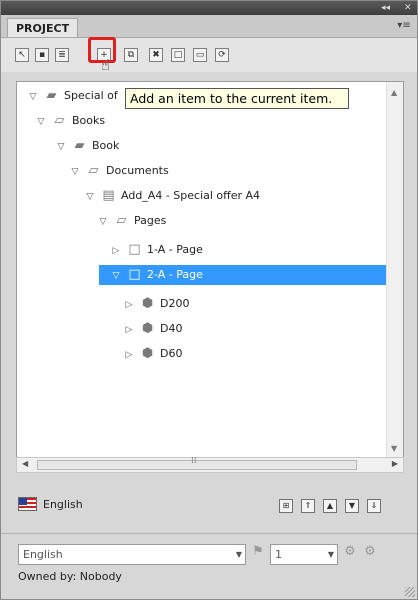 The width and height of the screenshot is (418, 600). I want to click on tree-node-label: Pages, so click(150, 220).